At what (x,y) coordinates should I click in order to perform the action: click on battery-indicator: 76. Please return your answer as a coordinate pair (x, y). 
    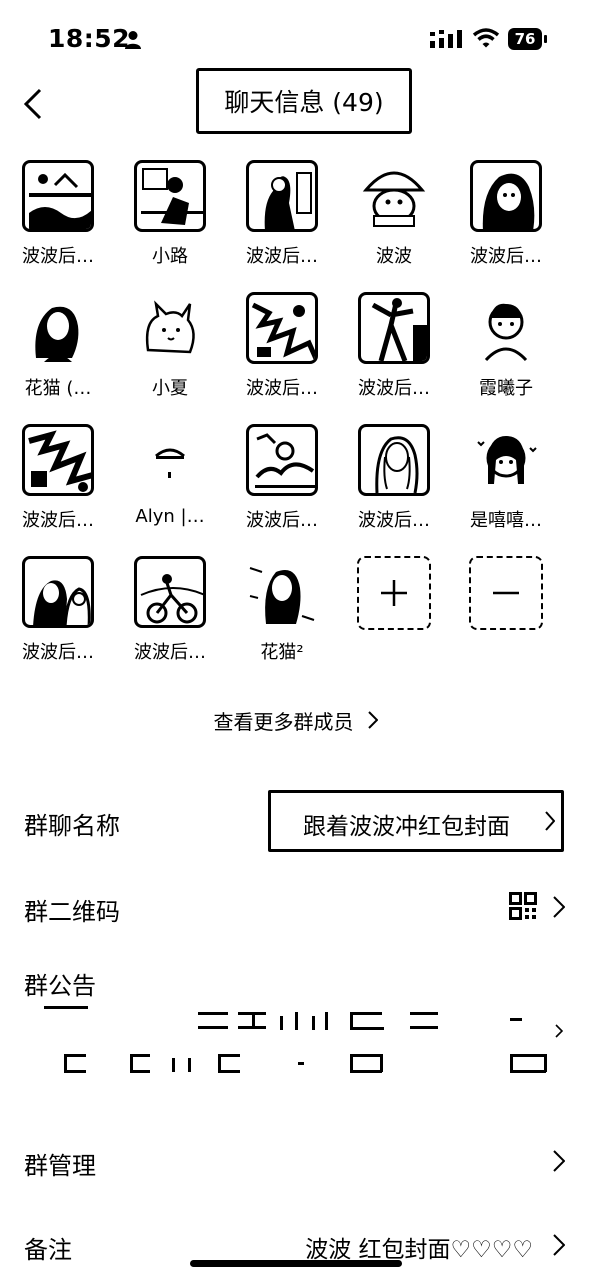
    Looking at the image, I should click on (528, 39).